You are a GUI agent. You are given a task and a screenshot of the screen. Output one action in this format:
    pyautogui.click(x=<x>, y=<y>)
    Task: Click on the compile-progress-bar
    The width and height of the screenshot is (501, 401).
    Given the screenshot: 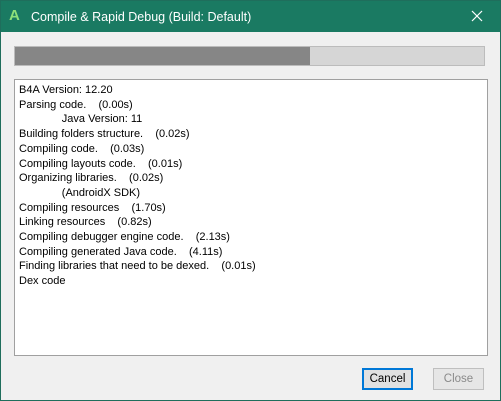 What is the action you would take?
    pyautogui.click(x=249, y=56)
    